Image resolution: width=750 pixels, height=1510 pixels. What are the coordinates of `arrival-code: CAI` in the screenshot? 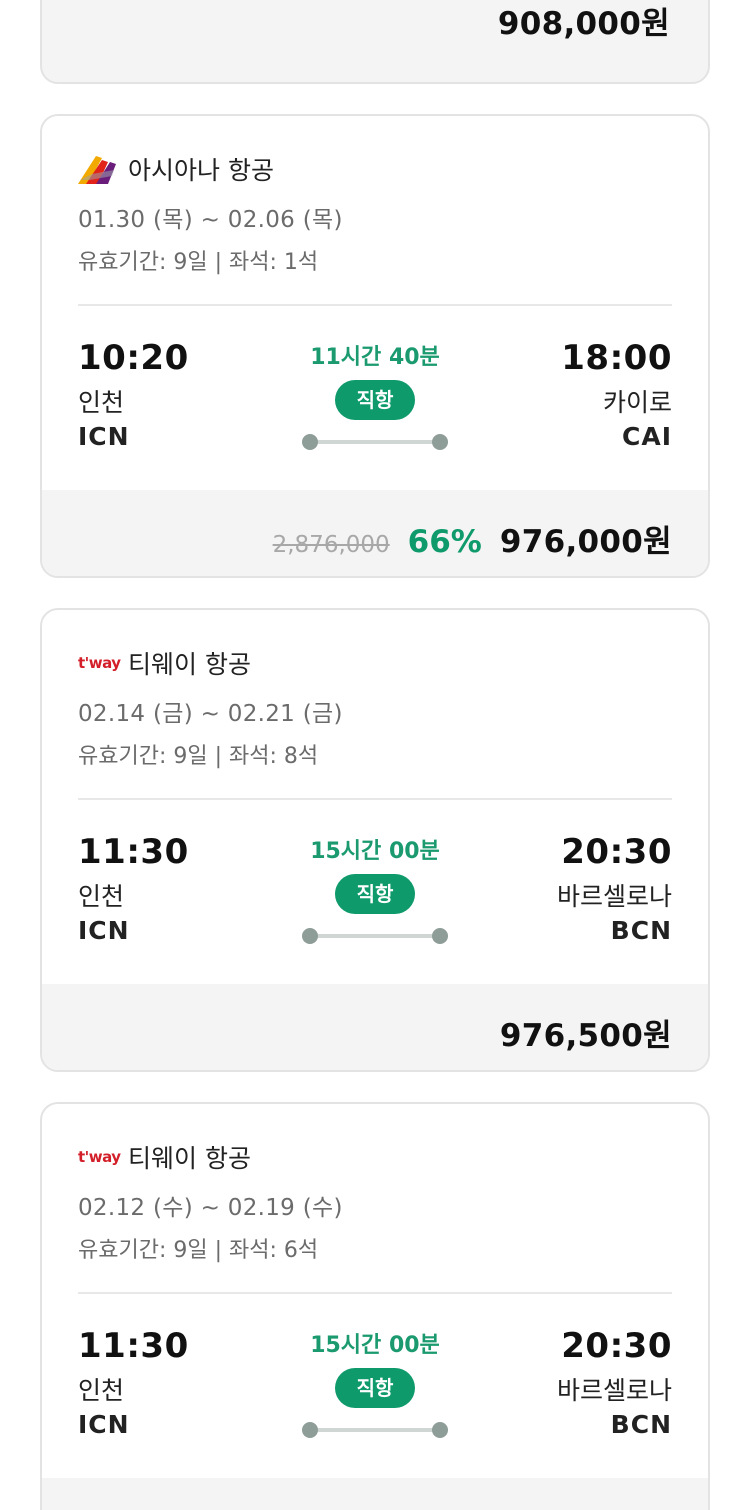 It's located at (647, 436).